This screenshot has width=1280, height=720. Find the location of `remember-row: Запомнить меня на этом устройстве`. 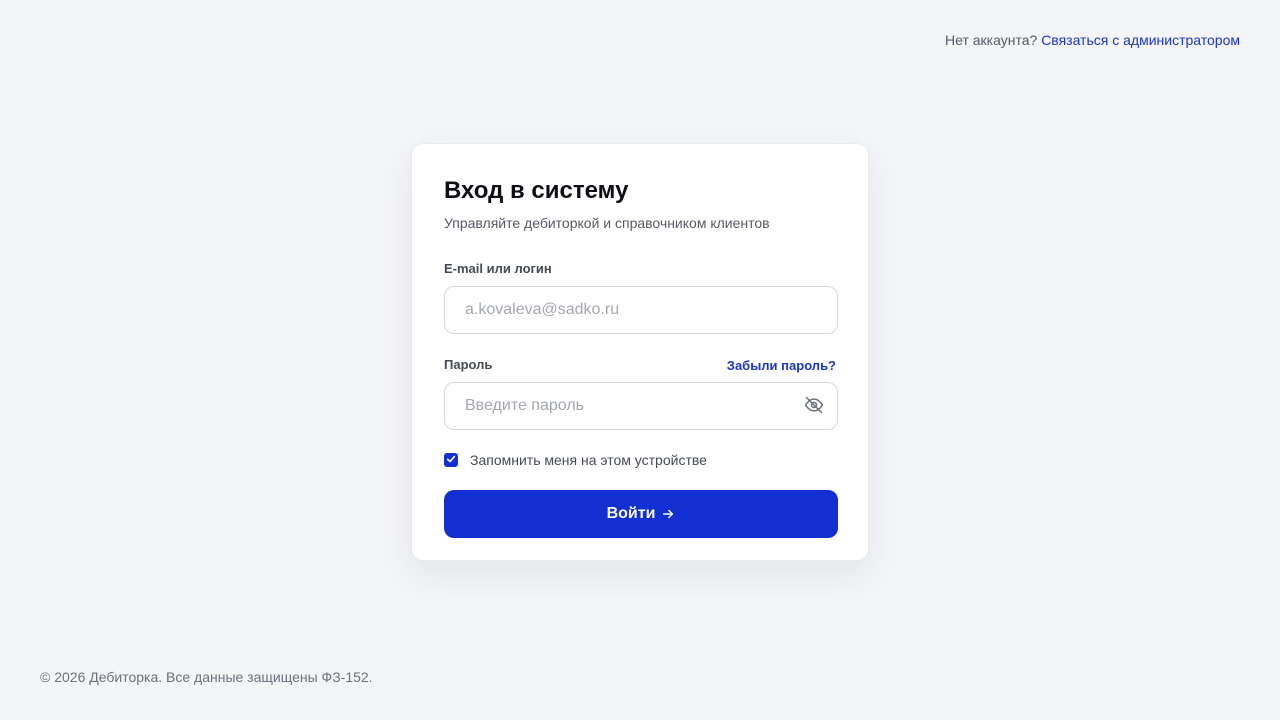

remember-row: Запомнить меня на этом устройстве is located at coordinates (640, 460).